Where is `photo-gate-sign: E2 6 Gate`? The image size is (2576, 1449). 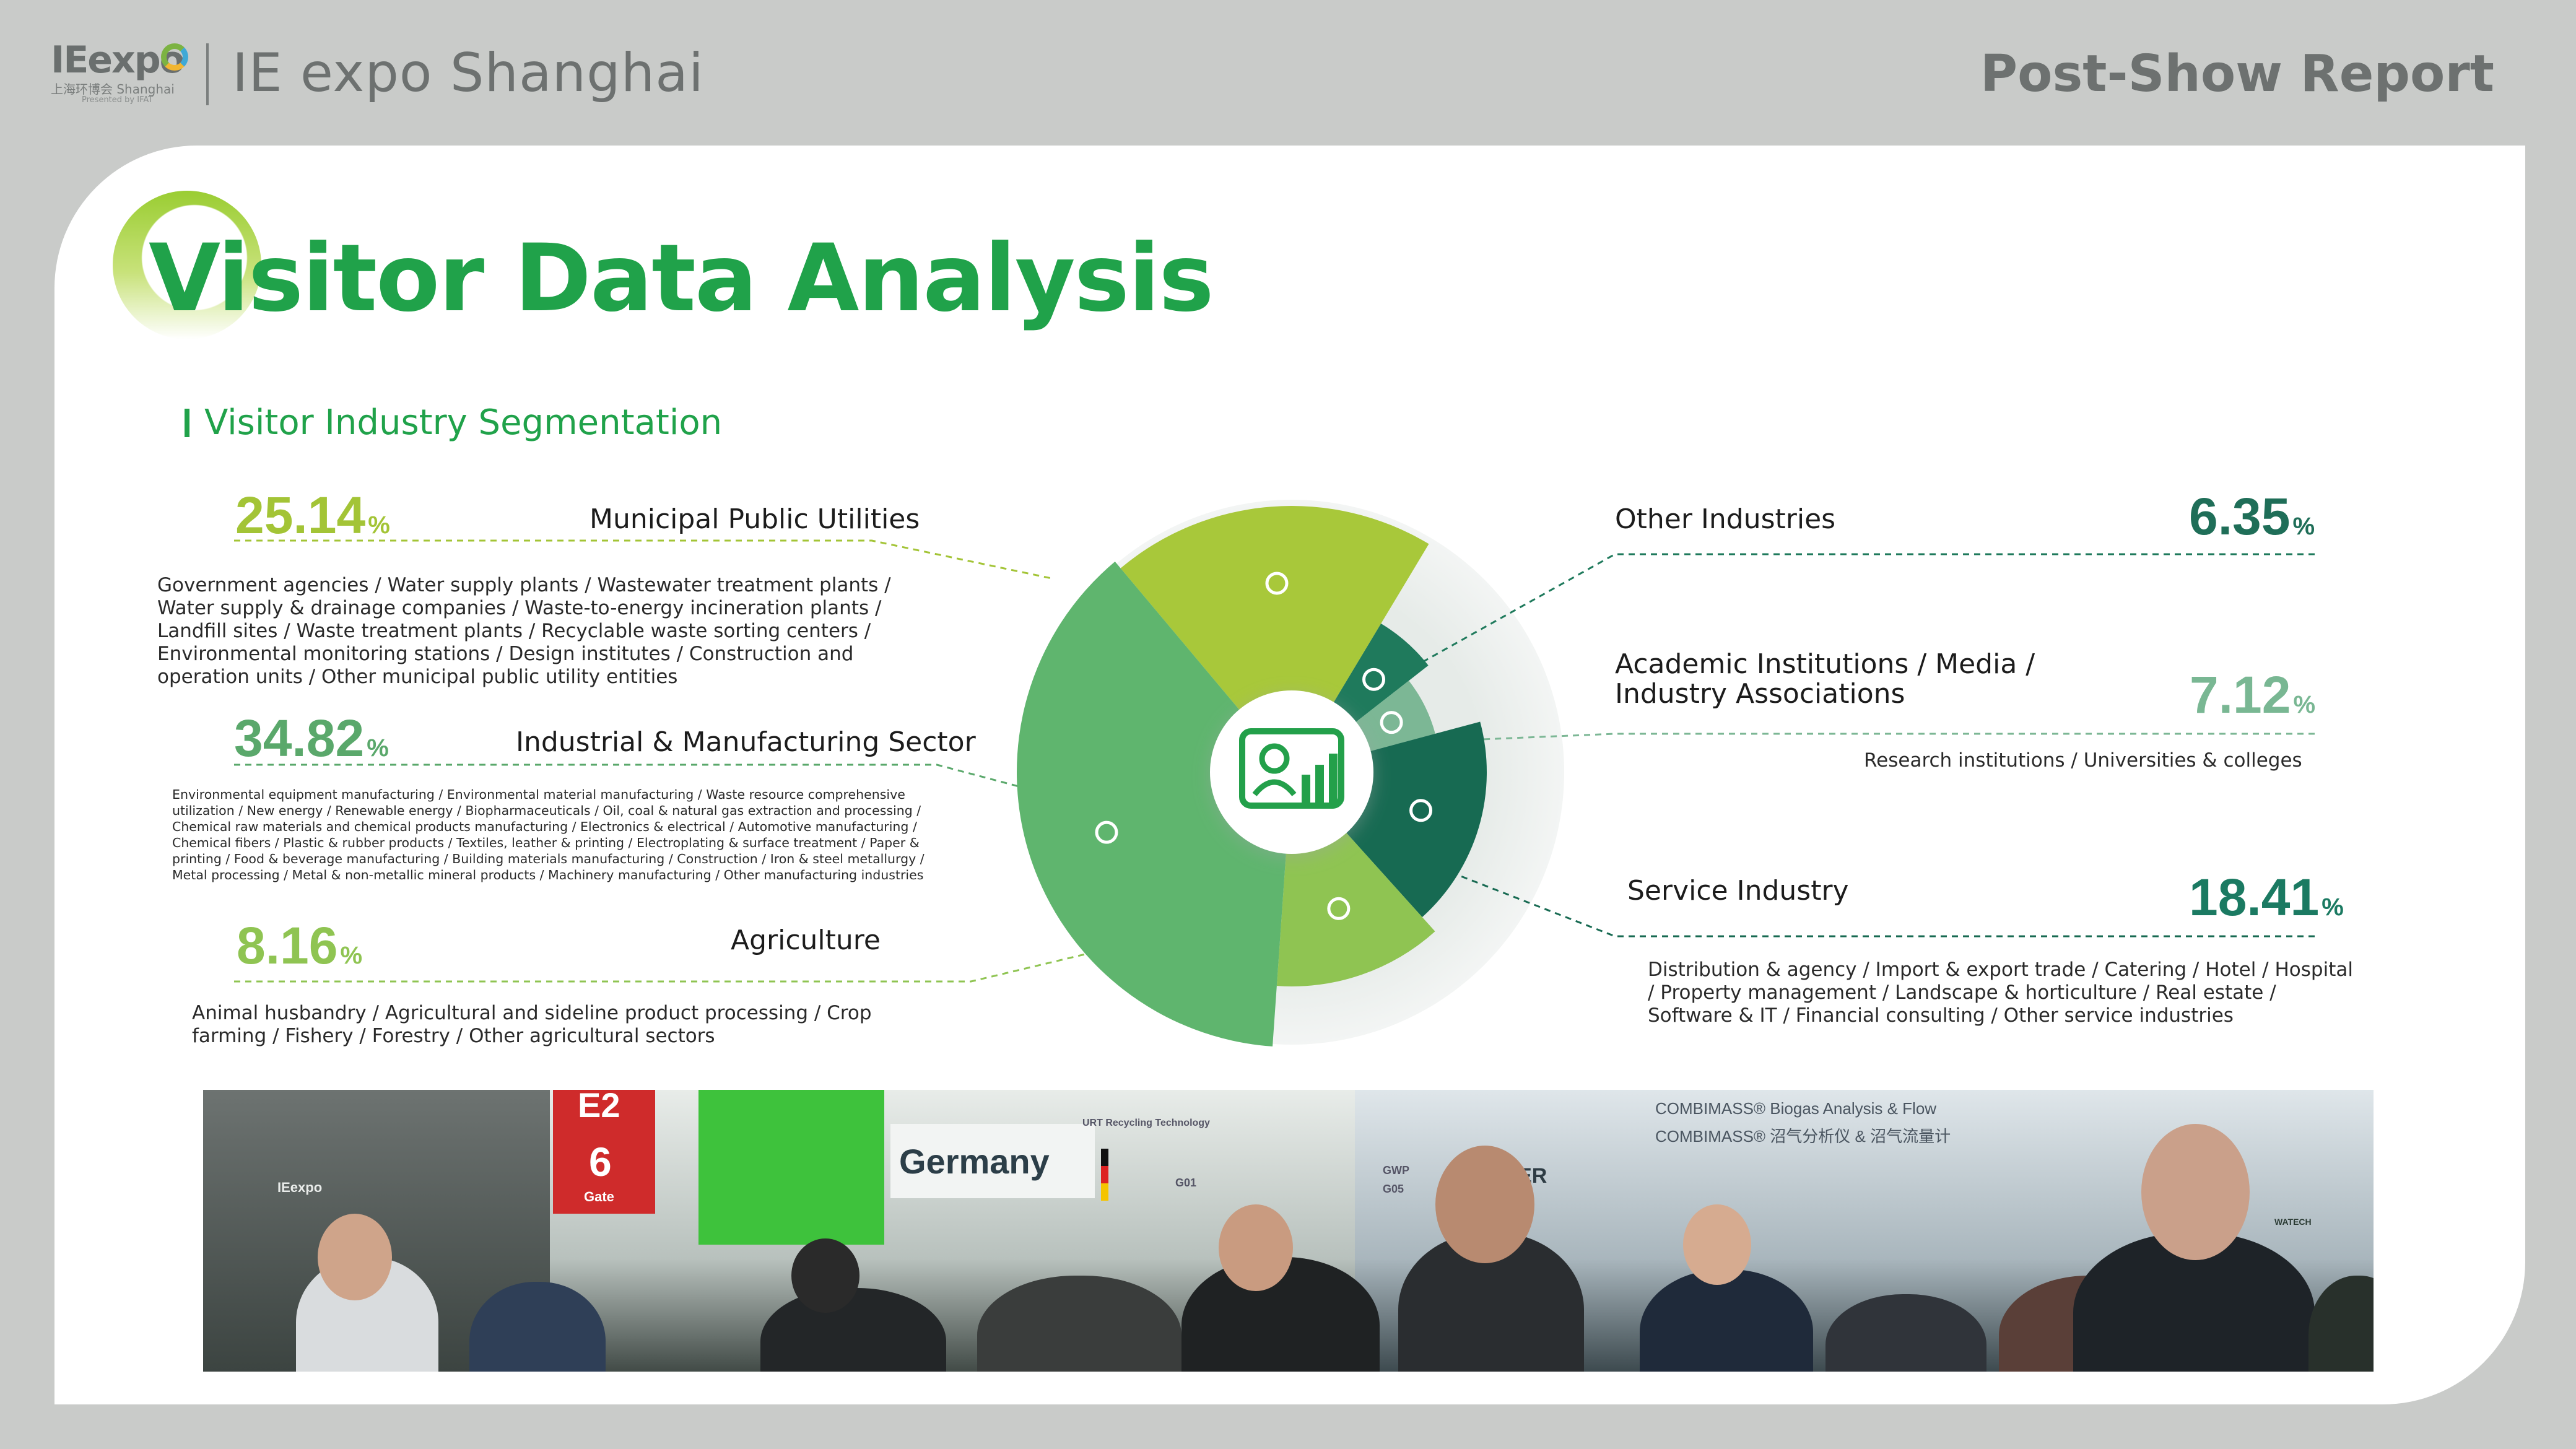
photo-gate-sign: E2 6 Gate is located at coordinates (604, 1152).